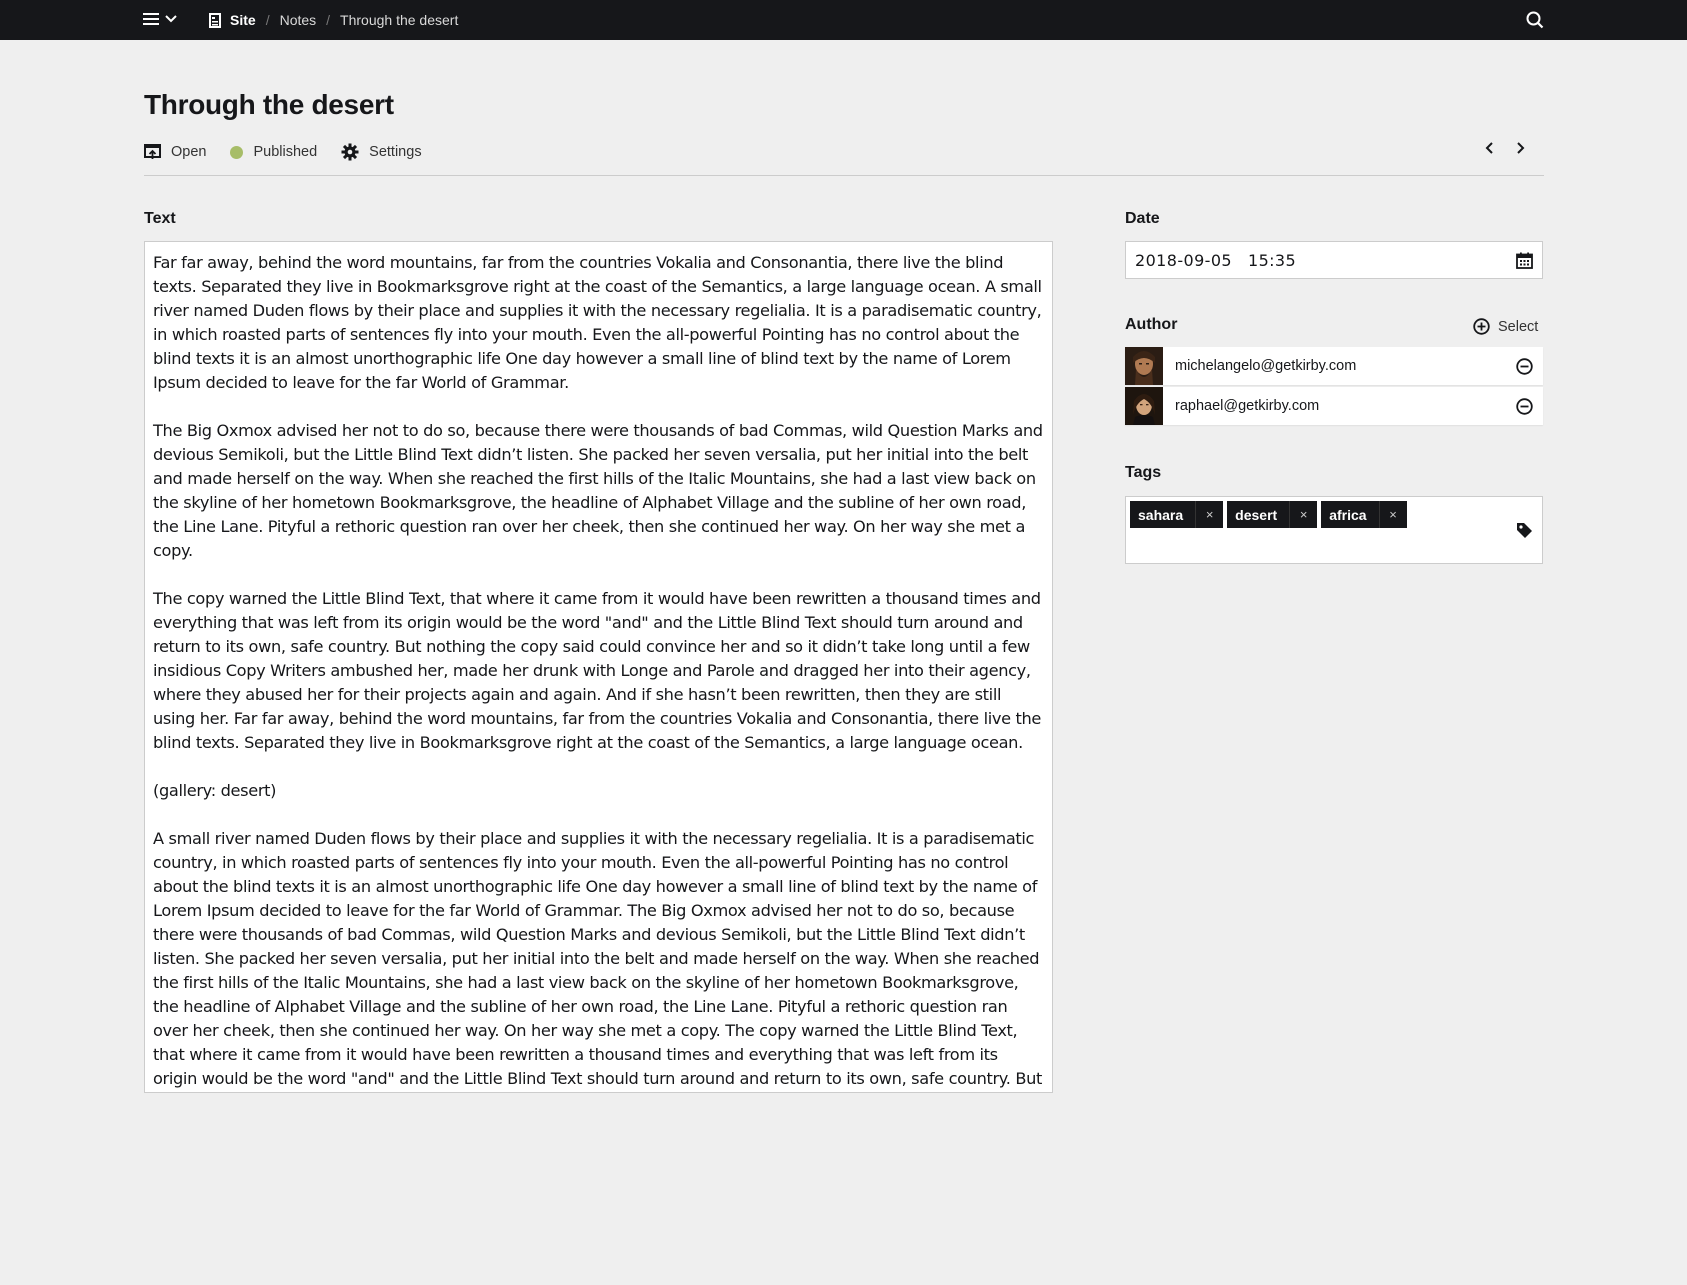  I want to click on prev-page-button, so click(1489, 148).